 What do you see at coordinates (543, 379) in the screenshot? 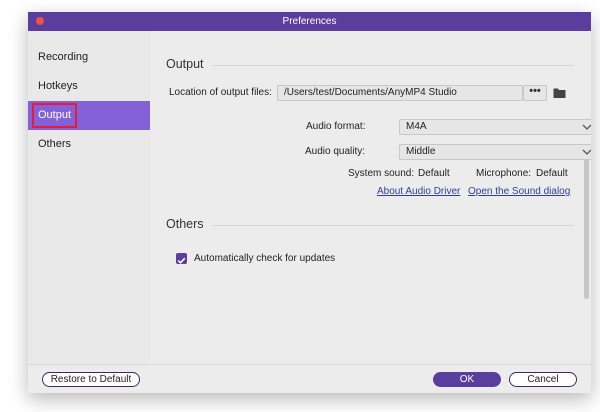
I see `cancel-button: Cancel` at bounding box center [543, 379].